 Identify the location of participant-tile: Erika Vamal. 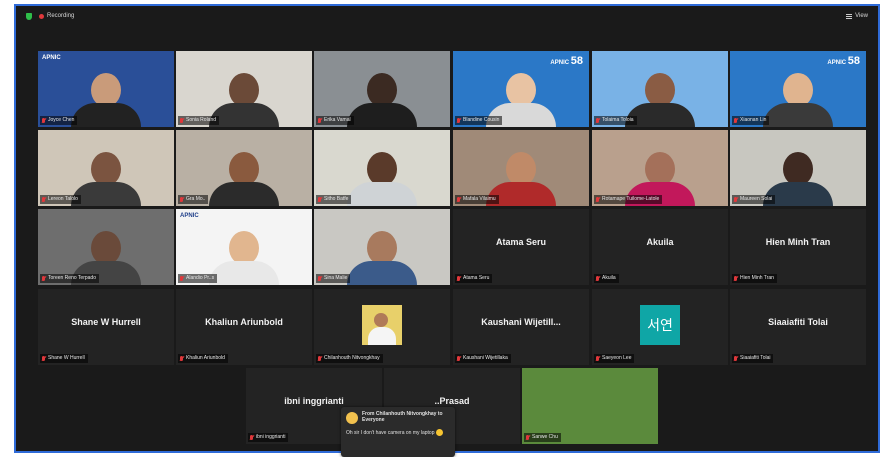
(382, 89).